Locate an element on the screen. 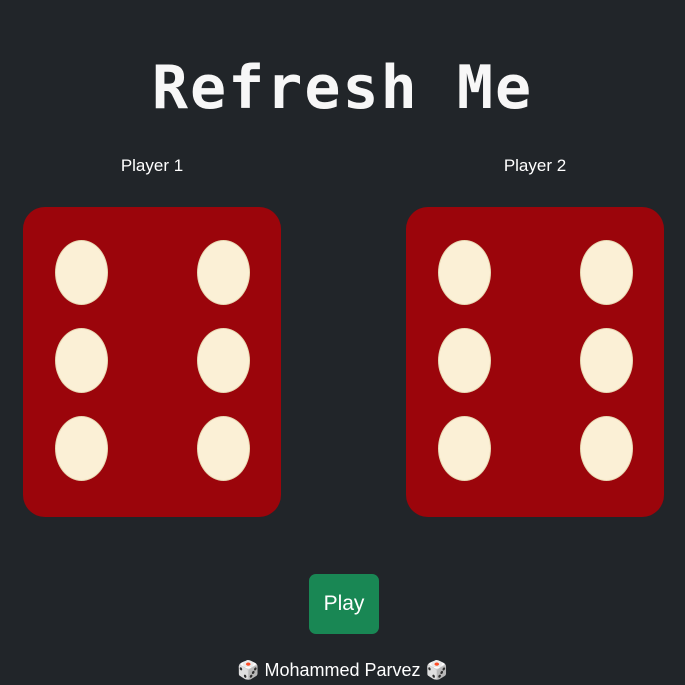 The height and width of the screenshot is (685, 685). footer-credit: 🎲 Mohammed Parvez 🎲 is located at coordinates (342, 670).